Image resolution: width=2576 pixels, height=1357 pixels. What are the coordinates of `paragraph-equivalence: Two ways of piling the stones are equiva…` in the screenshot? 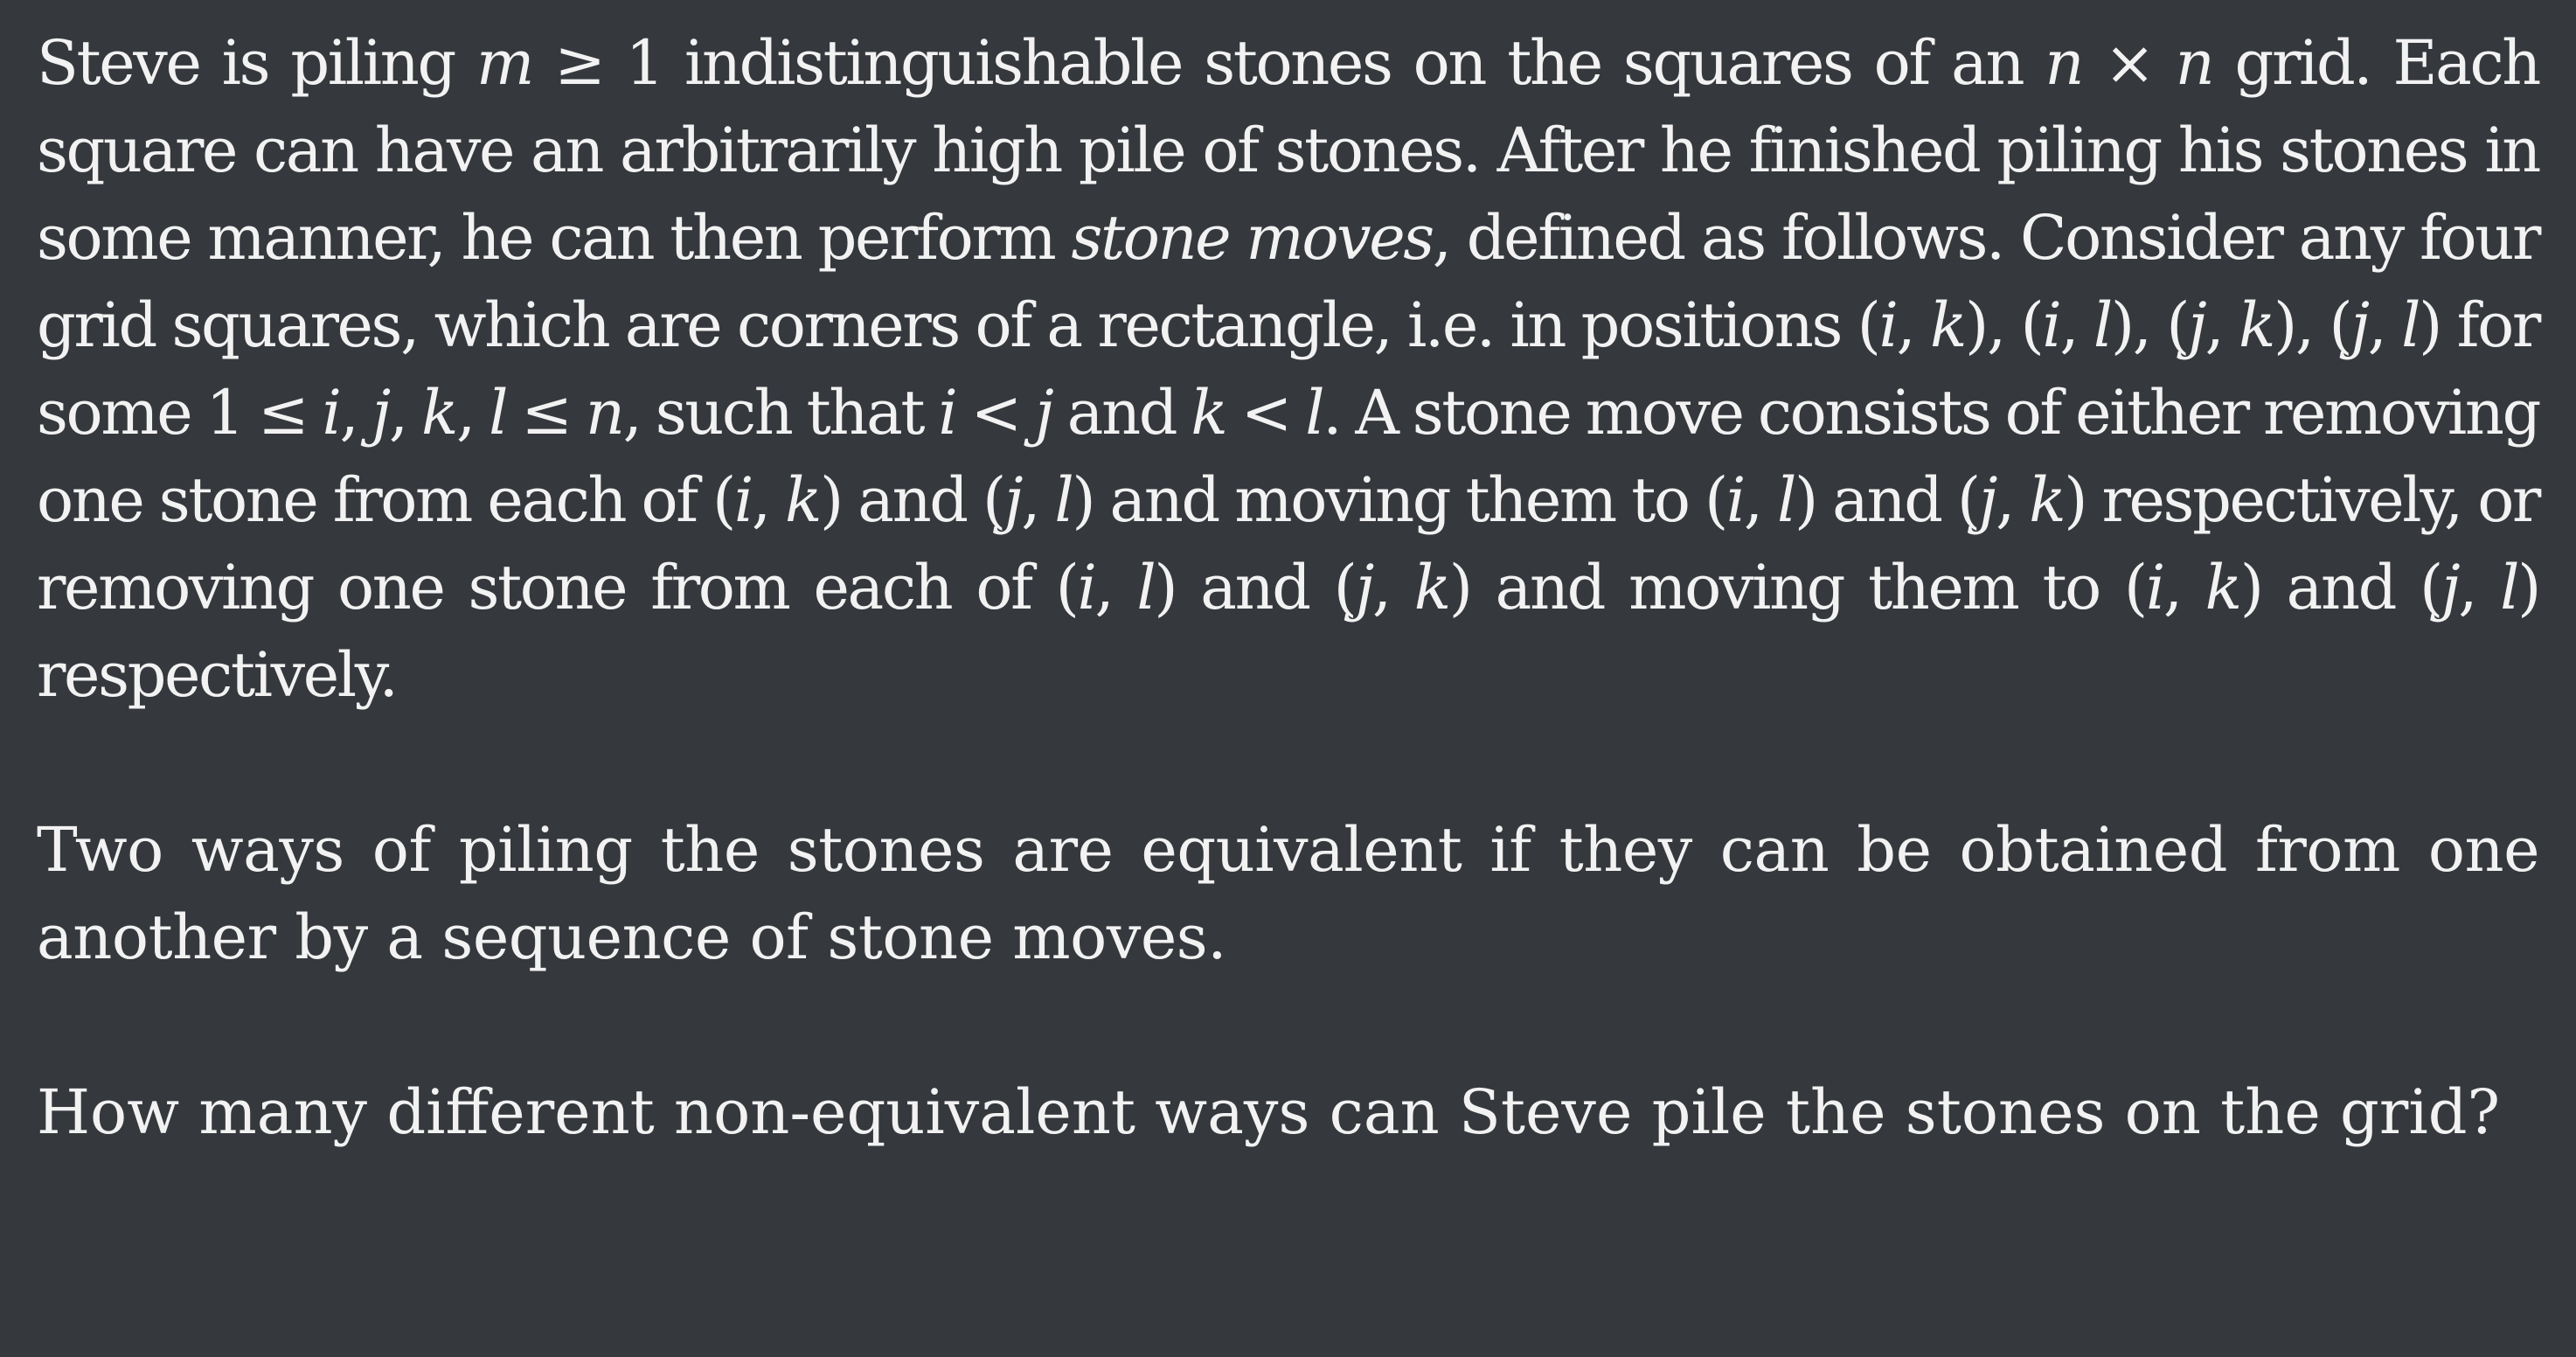 It's located at (1288, 893).